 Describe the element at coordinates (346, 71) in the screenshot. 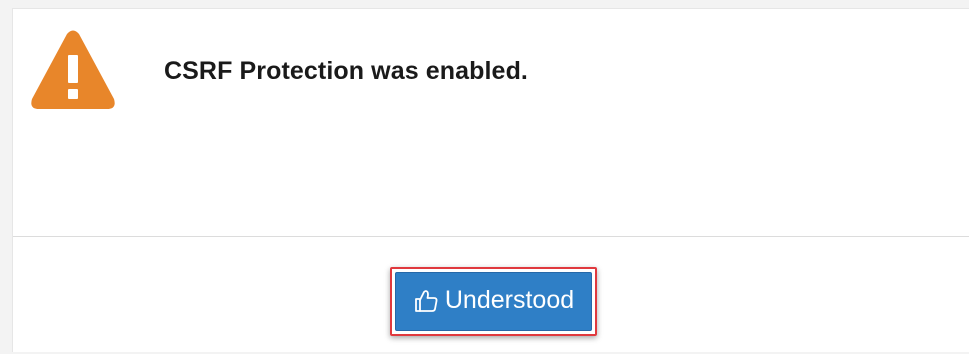

I see `dialog-message: CSRF Protection was enabled.` at that location.